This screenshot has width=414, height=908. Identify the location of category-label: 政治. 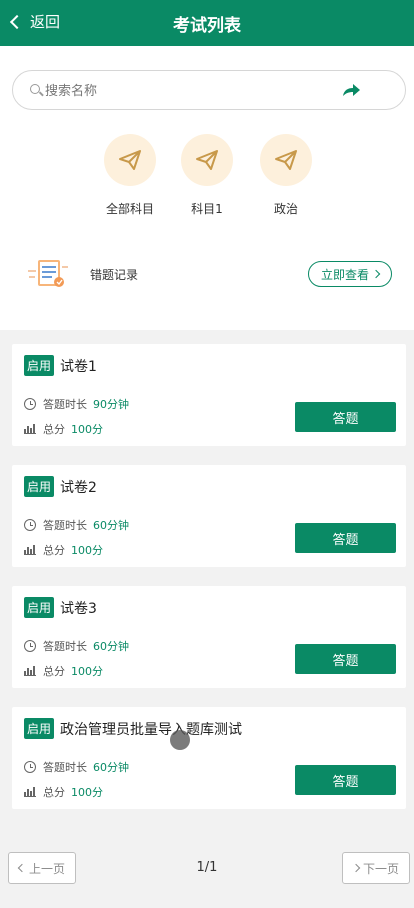
(285, 209).